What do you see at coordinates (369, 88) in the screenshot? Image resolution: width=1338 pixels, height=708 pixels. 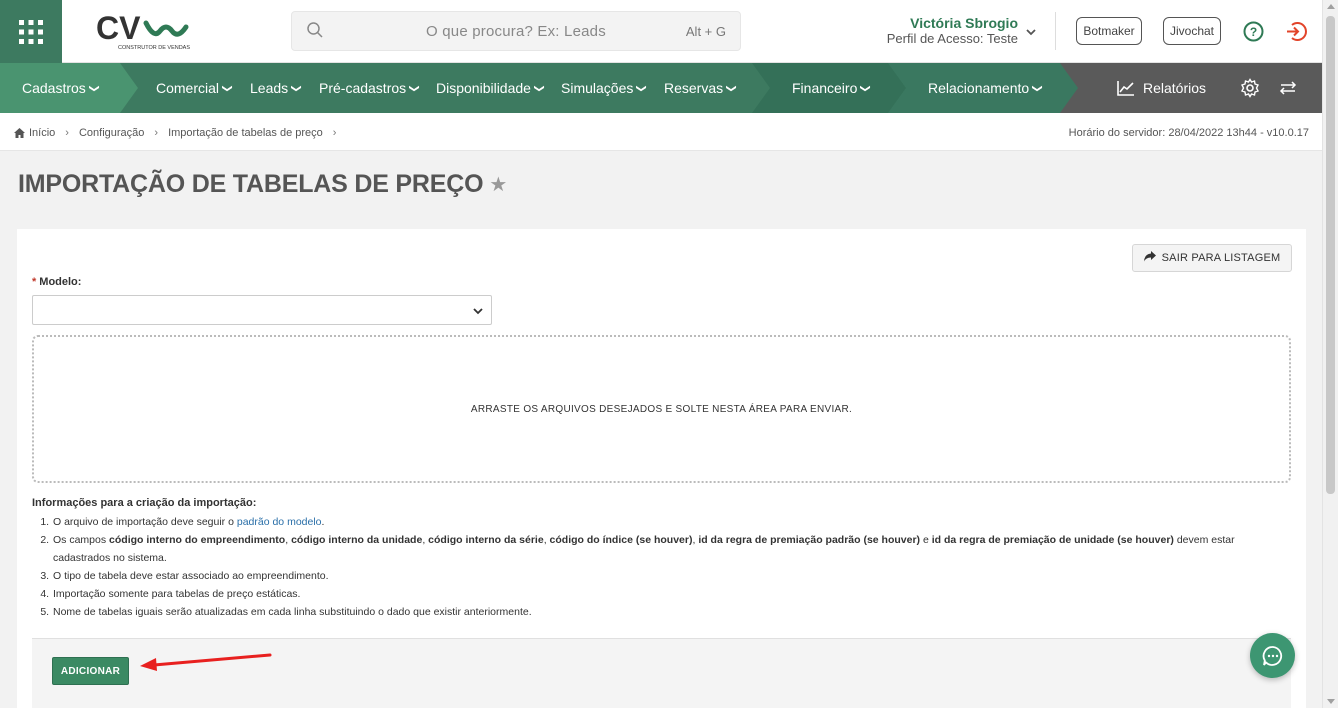 I see `nav-item-pre-cadastros: Pré-cadastros ❯` at bounding box center [369, 88].